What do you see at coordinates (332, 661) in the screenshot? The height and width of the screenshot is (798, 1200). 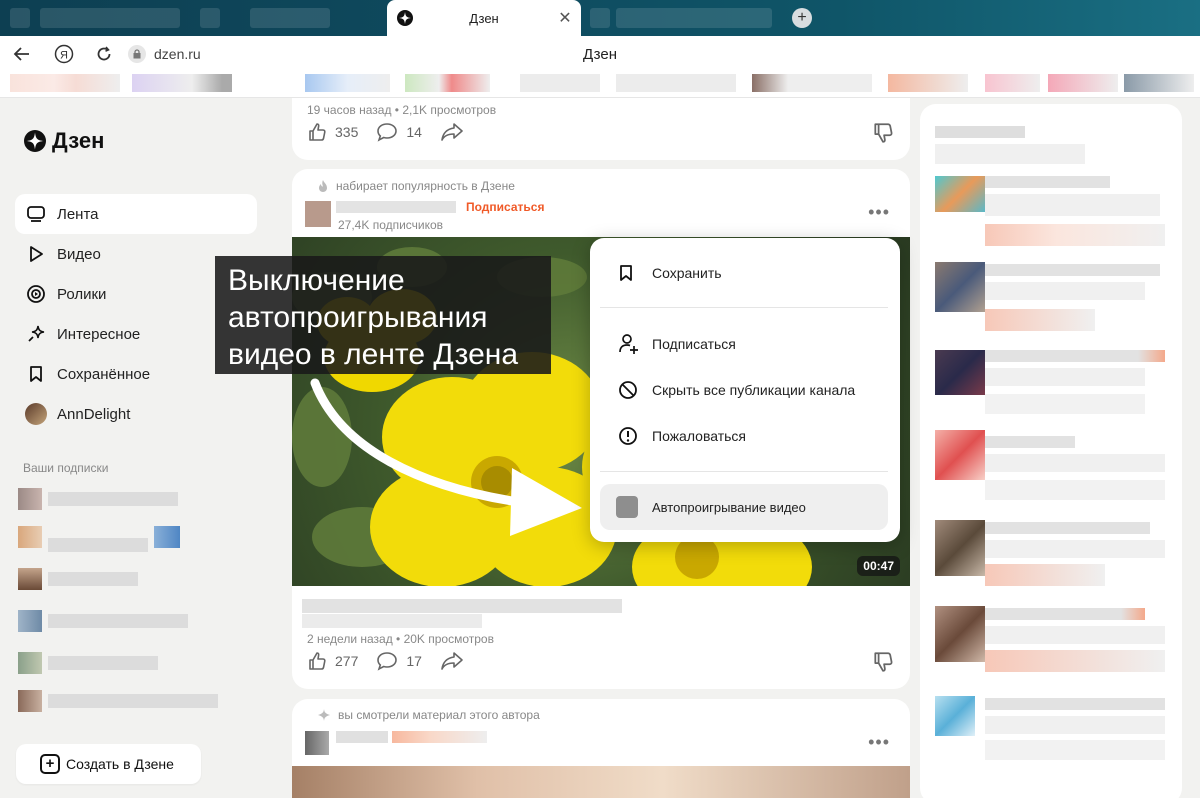 I see `like-button: 277` at bounding box center [332, 661].